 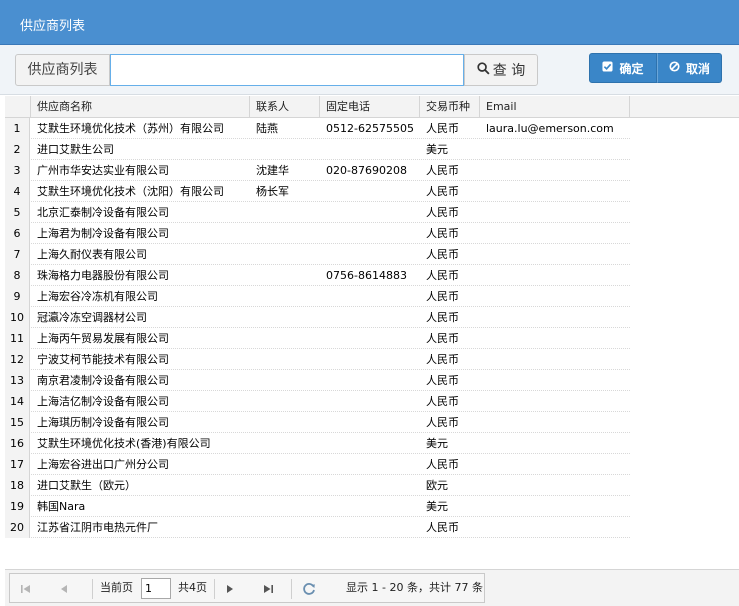 What do you see at coordinates (366, 275) in the screenshot?
I see `cell-phone: 0756-8614883` at bounding box center [366, 275].